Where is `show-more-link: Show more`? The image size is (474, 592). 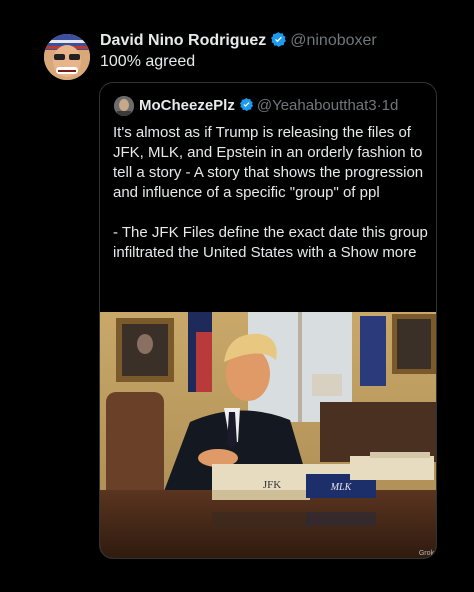
show-more-link: Show more is located at coordinates (379, 252).